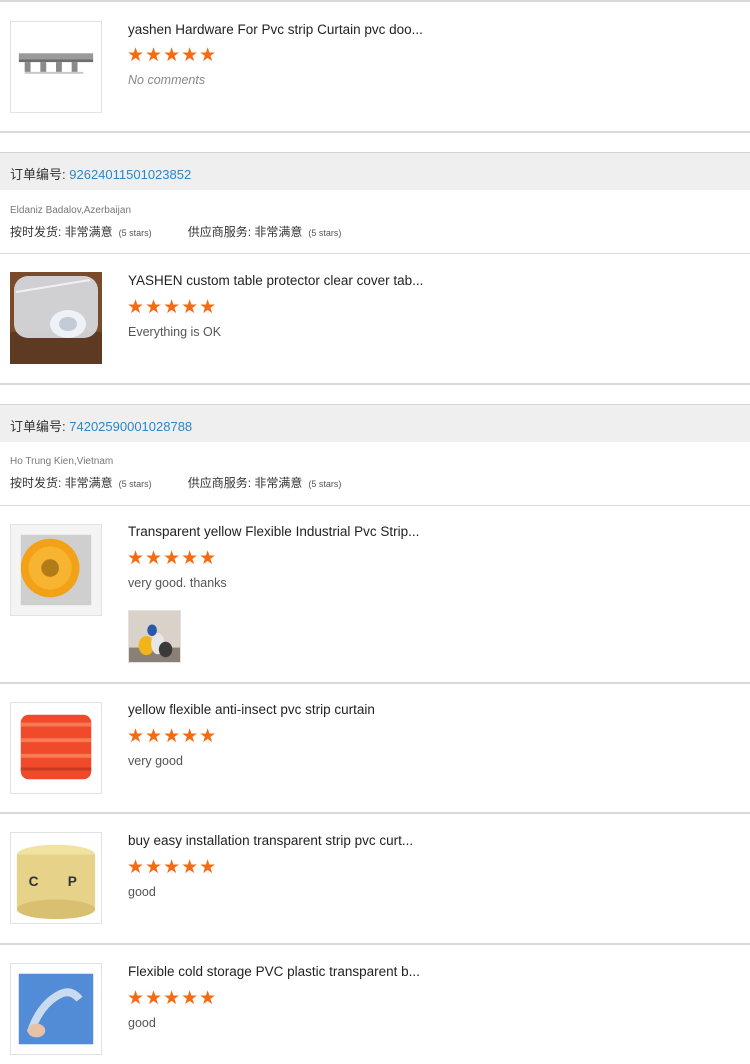 The width and height of the screenshot is (750, 1064). I want to click on svg-text: P, so click(72, 881).